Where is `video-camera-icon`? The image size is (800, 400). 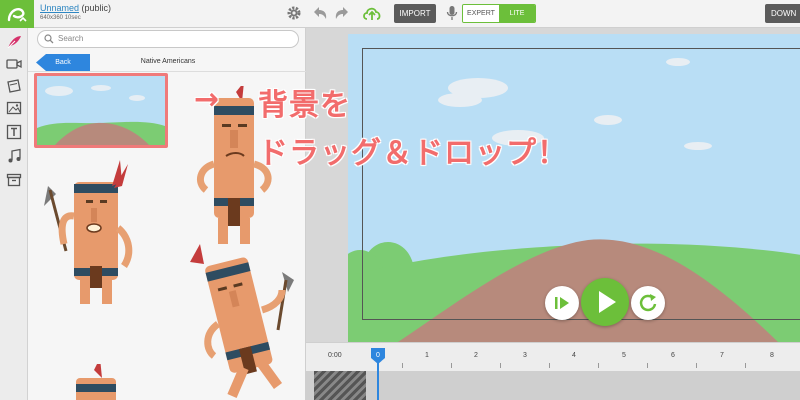 video-camera-icon is located at coordinates (14, 64).